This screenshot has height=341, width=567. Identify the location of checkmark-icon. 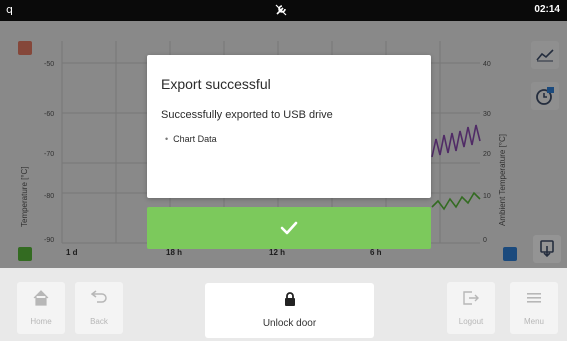
(289, 228).